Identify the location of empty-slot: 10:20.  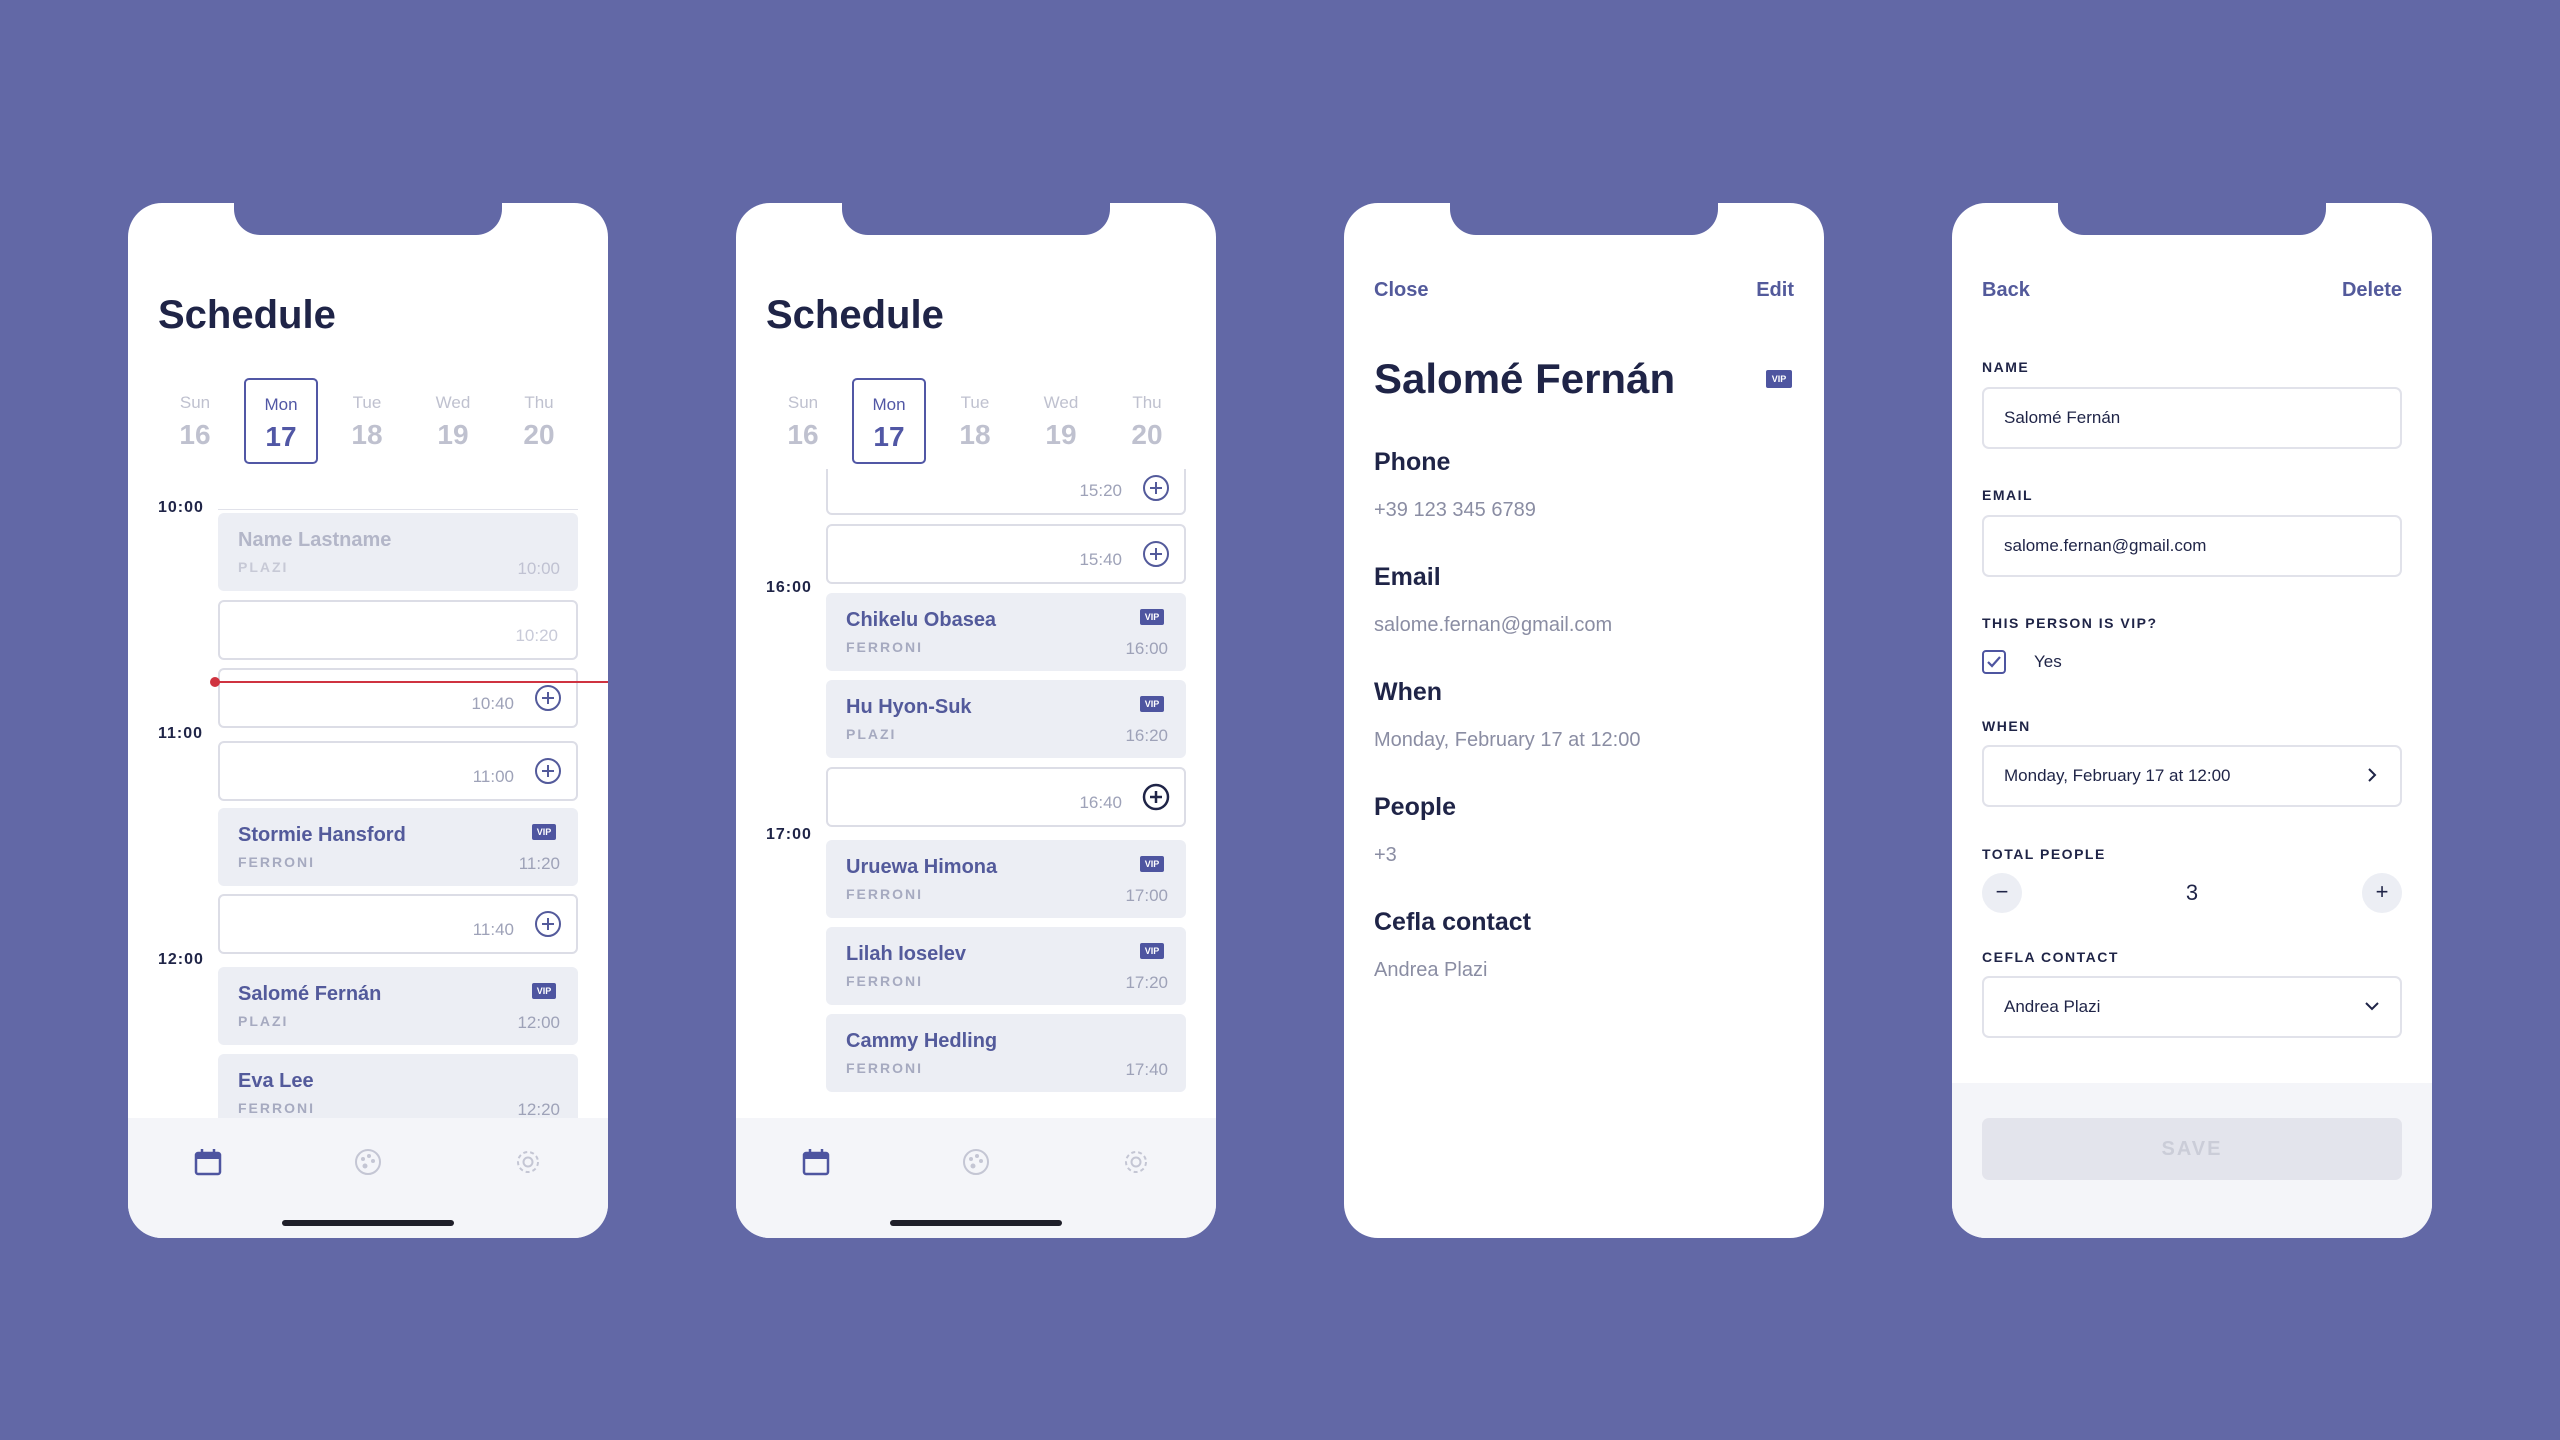
(398, 630).